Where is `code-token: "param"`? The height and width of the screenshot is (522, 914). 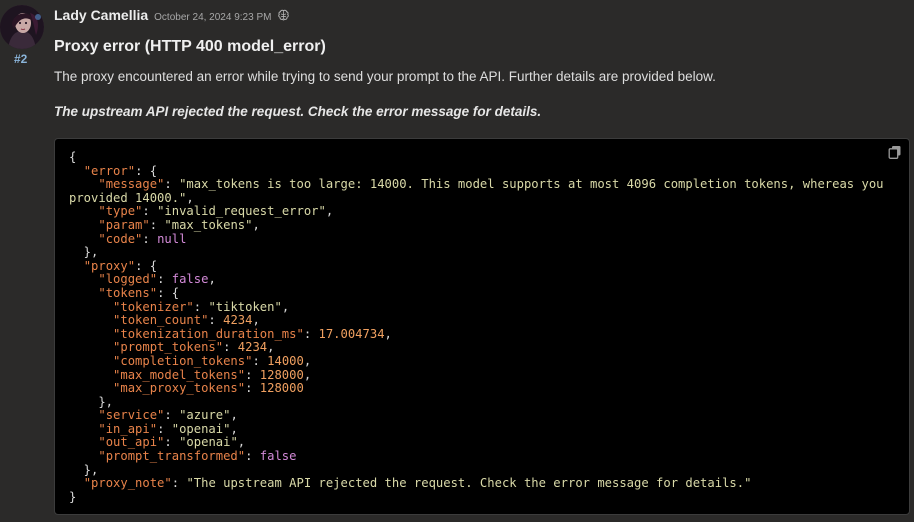
code-token: "param" is located at coordinates (124, 224).